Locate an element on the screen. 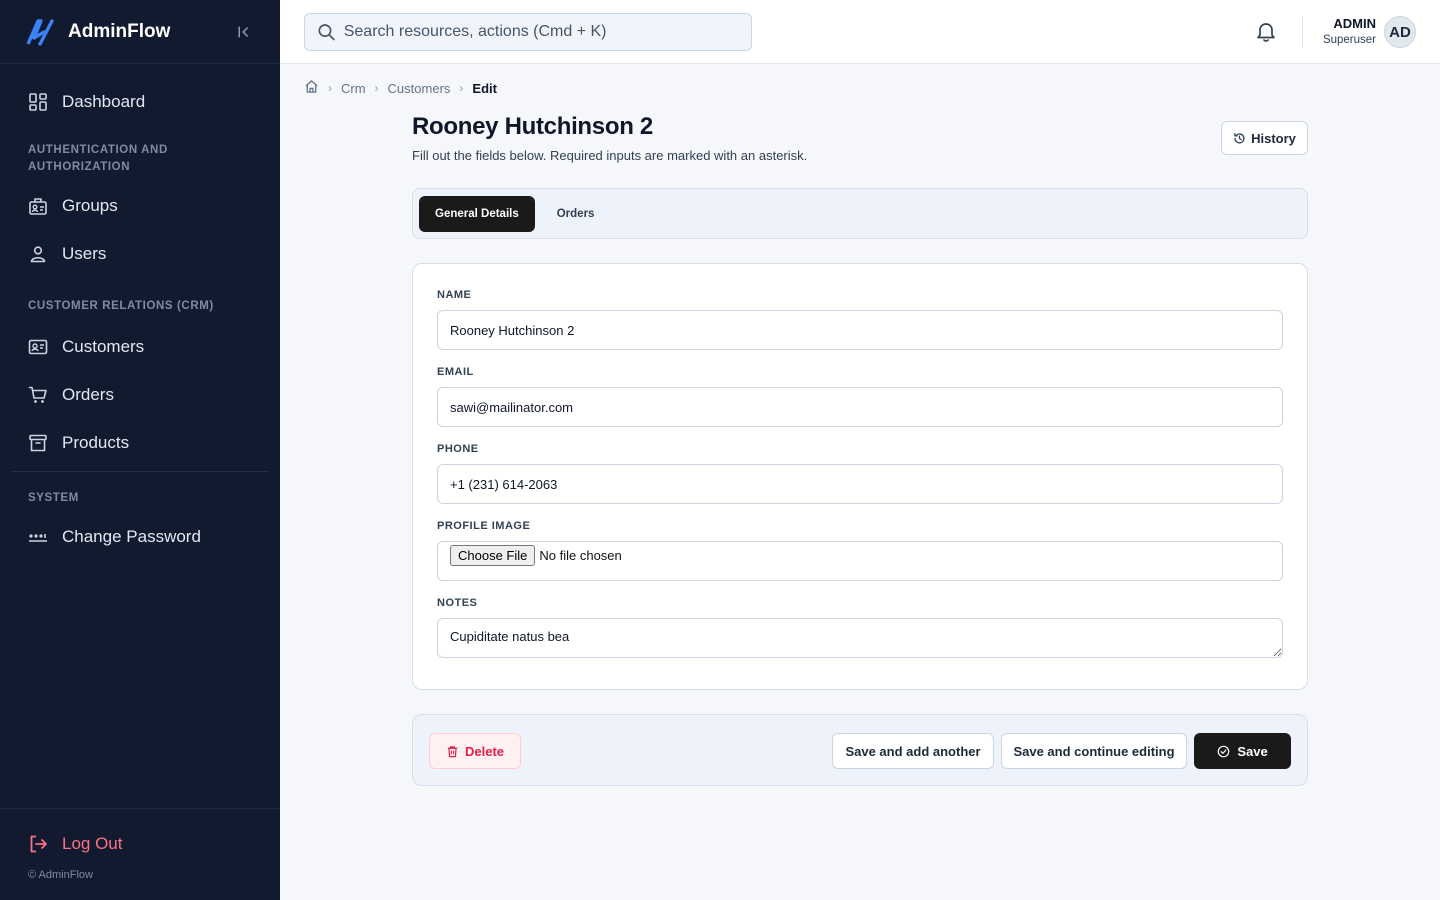 This screenshot has height=900, width=1440. tab-bar: General Details Orders is located at coordinates (860, 213).